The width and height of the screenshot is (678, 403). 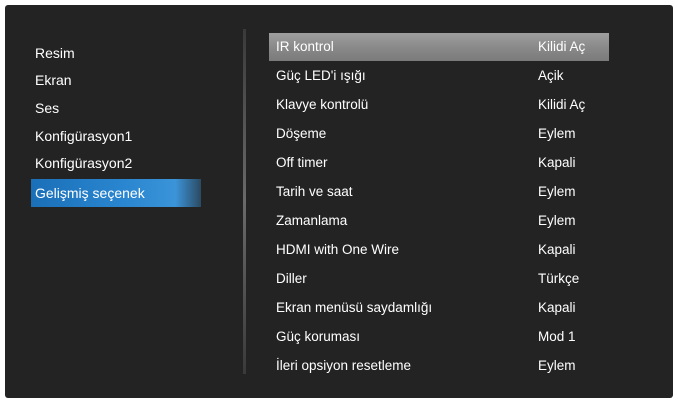 I want to click on setting-row-hdmi-with-one-wire: HDMI with One Wire Kapali, so click(x=439, y=250).